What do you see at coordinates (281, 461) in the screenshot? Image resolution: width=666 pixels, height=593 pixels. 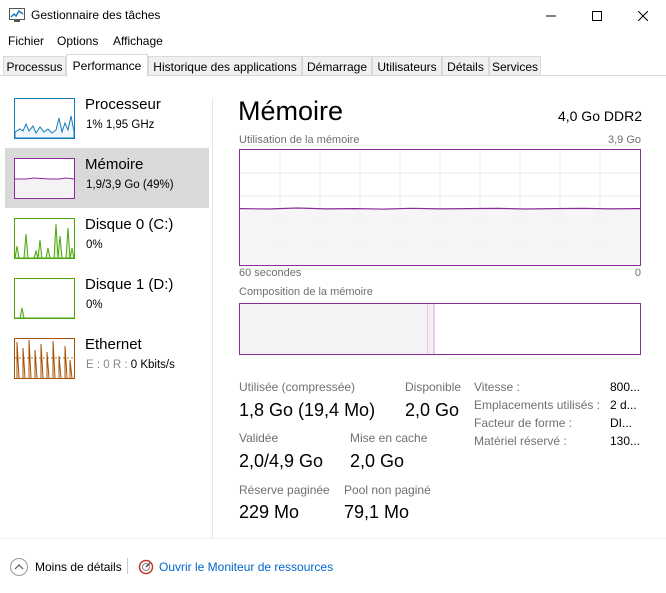 I see `stat-committed-value: 2,0/4,9 Go` at bounding box center [281, 461].